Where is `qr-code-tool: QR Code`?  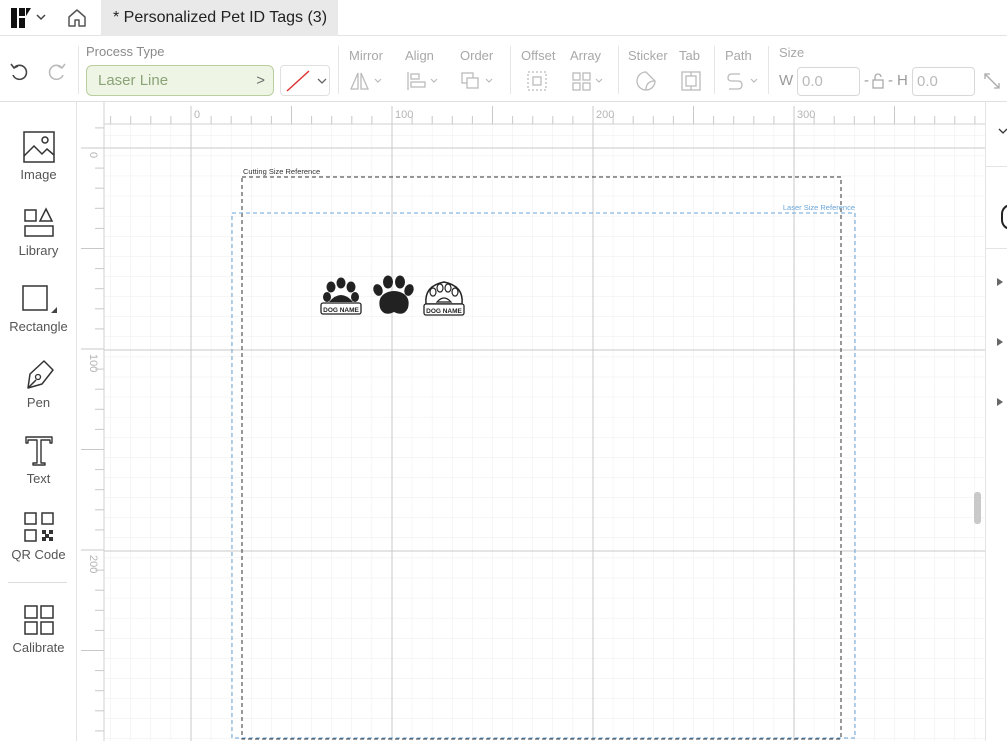
qr-code-tool: QR Code is located at coordinates (38, 536).